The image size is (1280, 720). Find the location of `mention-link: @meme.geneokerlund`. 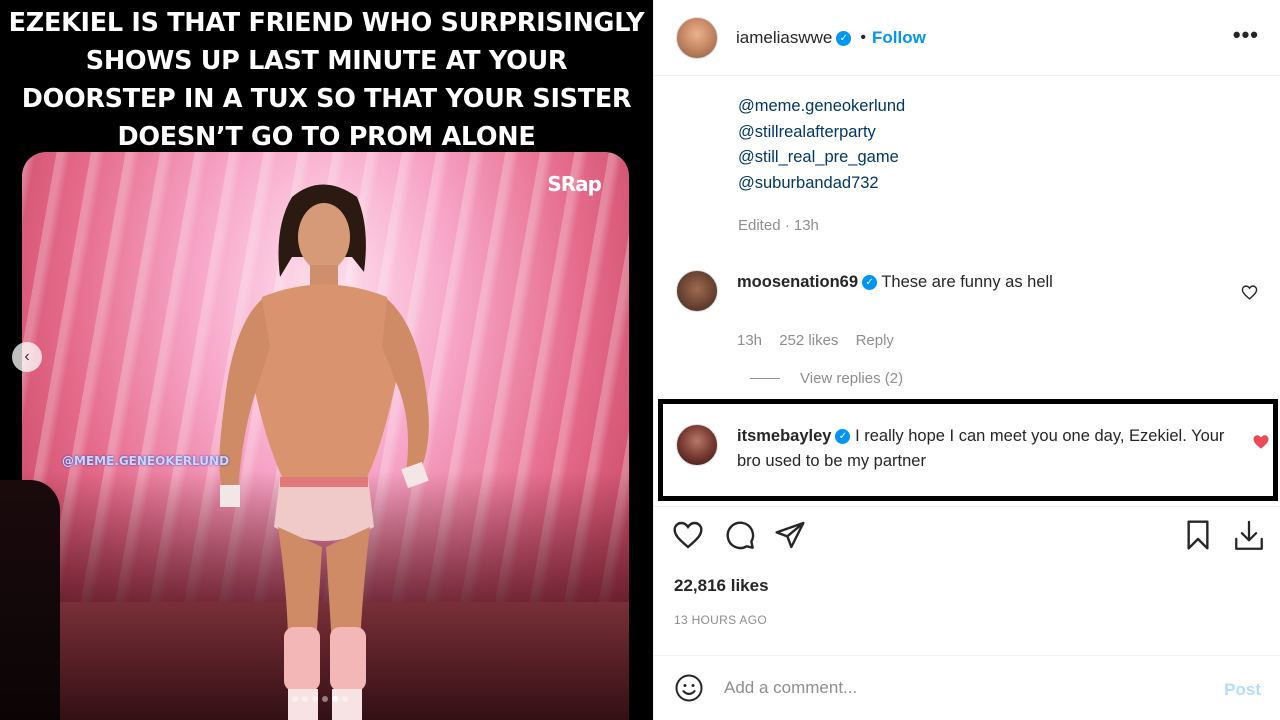

mention-link: @meme.geneokerlund is located at coordinates (821, 107).